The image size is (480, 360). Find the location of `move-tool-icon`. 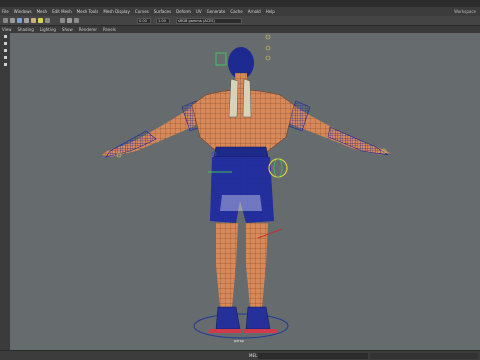

move-tool-icon is located at coordinates (5, 50).